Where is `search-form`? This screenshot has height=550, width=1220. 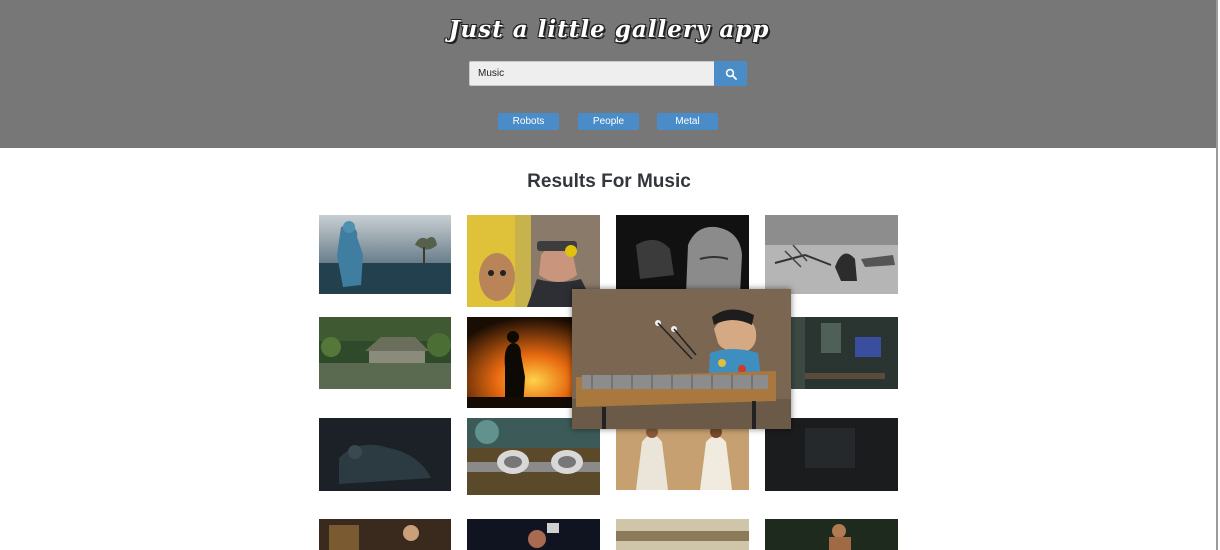 search-form is located at coordinates (608, 73).